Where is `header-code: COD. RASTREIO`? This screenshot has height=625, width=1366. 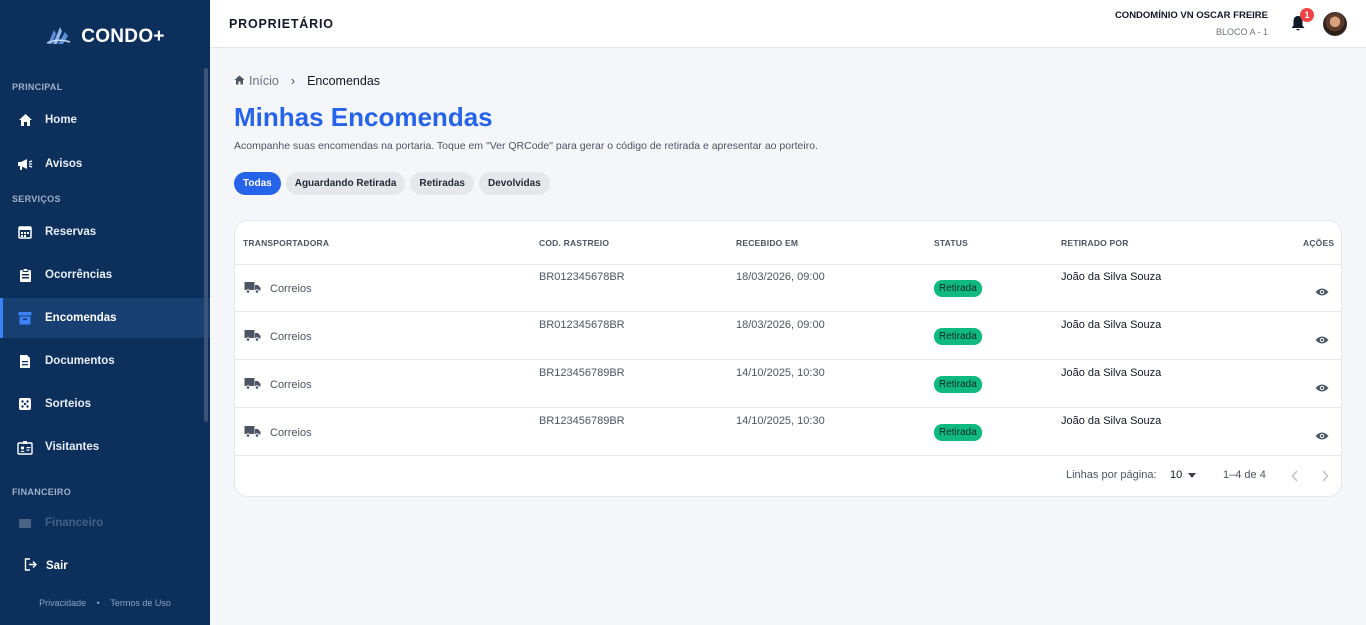 header-code: COD. RASTREIO is located at coordinates (574, 243).